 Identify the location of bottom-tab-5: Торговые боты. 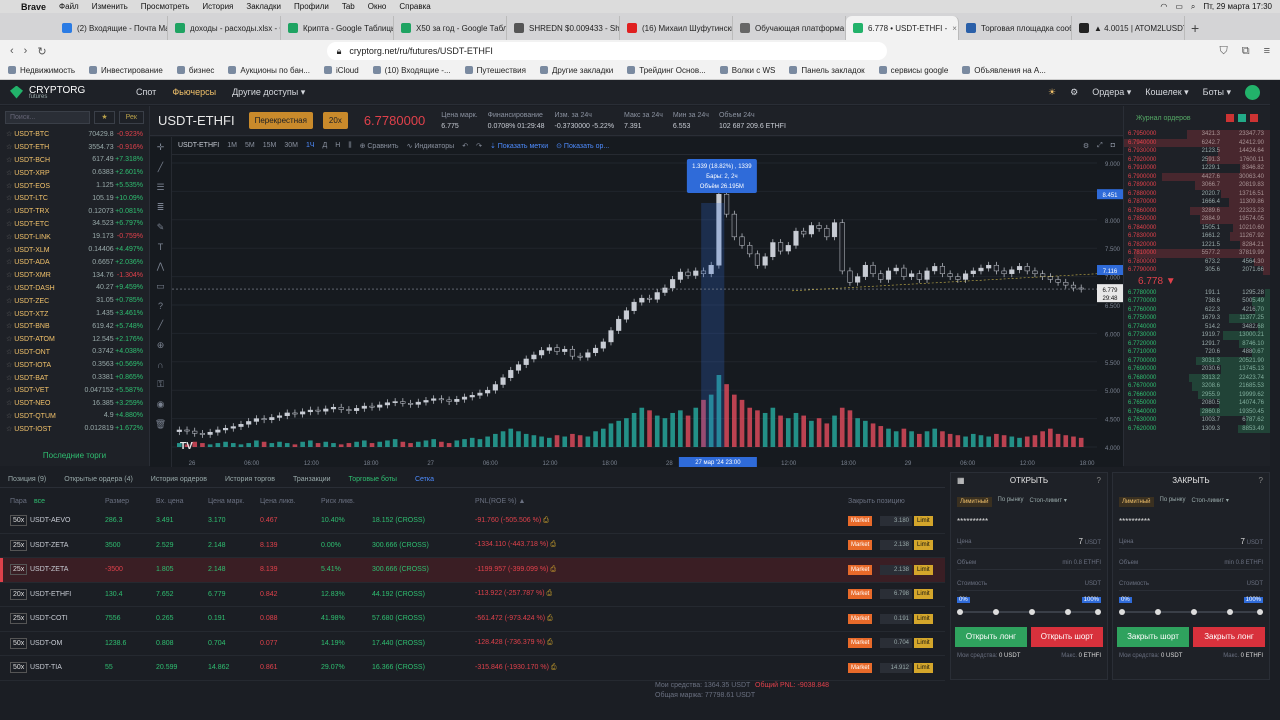
(373, 479).